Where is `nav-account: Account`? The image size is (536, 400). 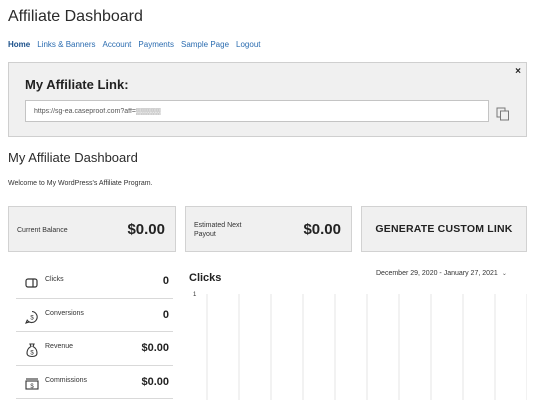
nav-account: Account is located at coordinates (117, 44).